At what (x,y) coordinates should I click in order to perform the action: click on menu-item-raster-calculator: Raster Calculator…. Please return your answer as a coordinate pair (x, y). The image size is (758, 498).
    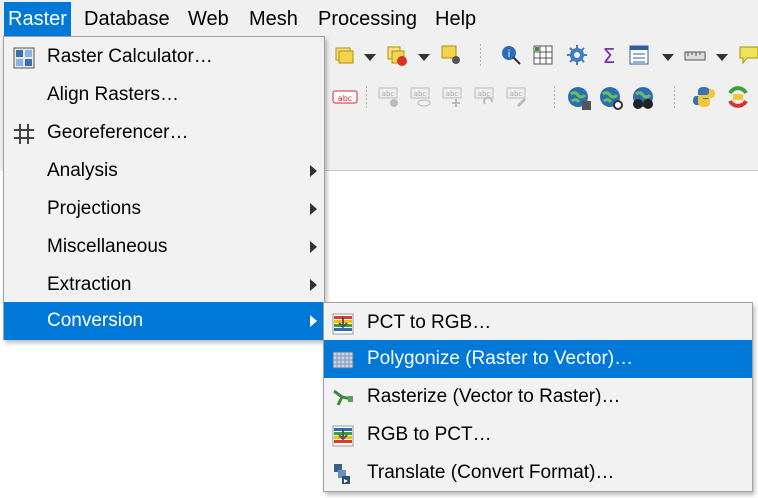
    Looking at the image, I should click on (164, 57).